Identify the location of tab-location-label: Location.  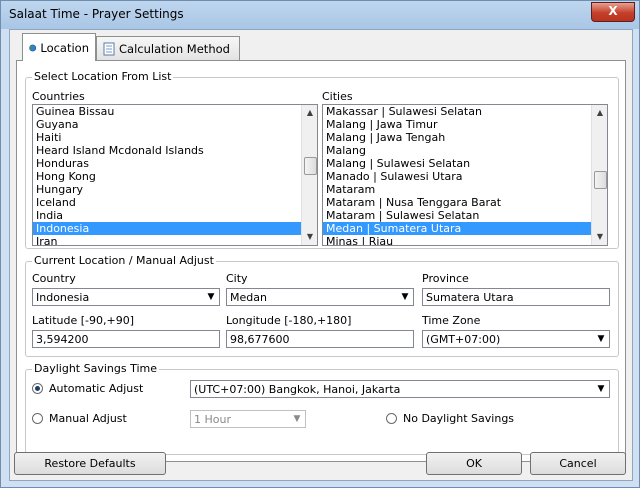
(64, 47).